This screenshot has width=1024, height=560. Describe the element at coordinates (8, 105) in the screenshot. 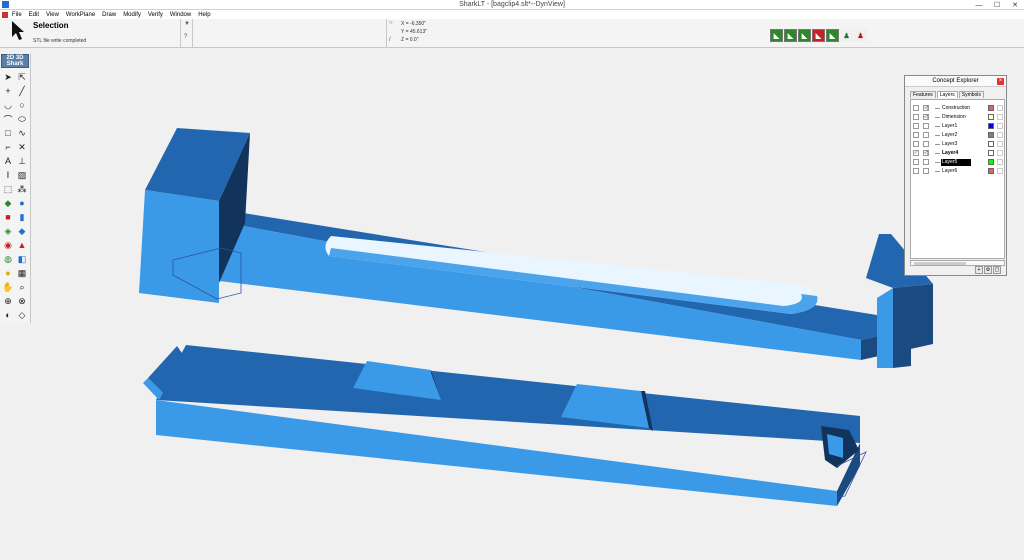

I see `arc-icon: ◡` at that location.